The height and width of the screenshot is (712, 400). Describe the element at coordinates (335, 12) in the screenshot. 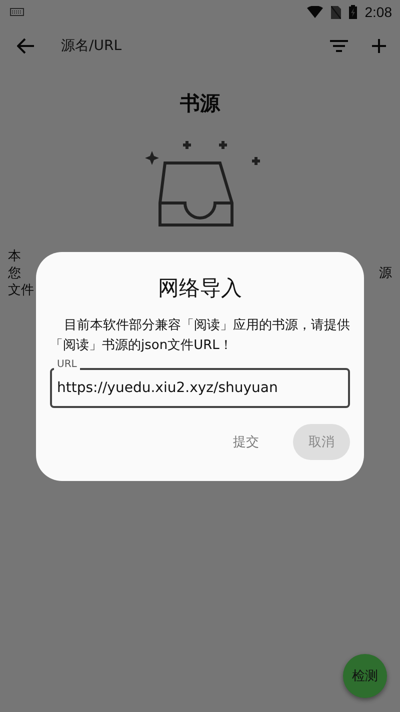

I see `no-sim-icon` at that location.